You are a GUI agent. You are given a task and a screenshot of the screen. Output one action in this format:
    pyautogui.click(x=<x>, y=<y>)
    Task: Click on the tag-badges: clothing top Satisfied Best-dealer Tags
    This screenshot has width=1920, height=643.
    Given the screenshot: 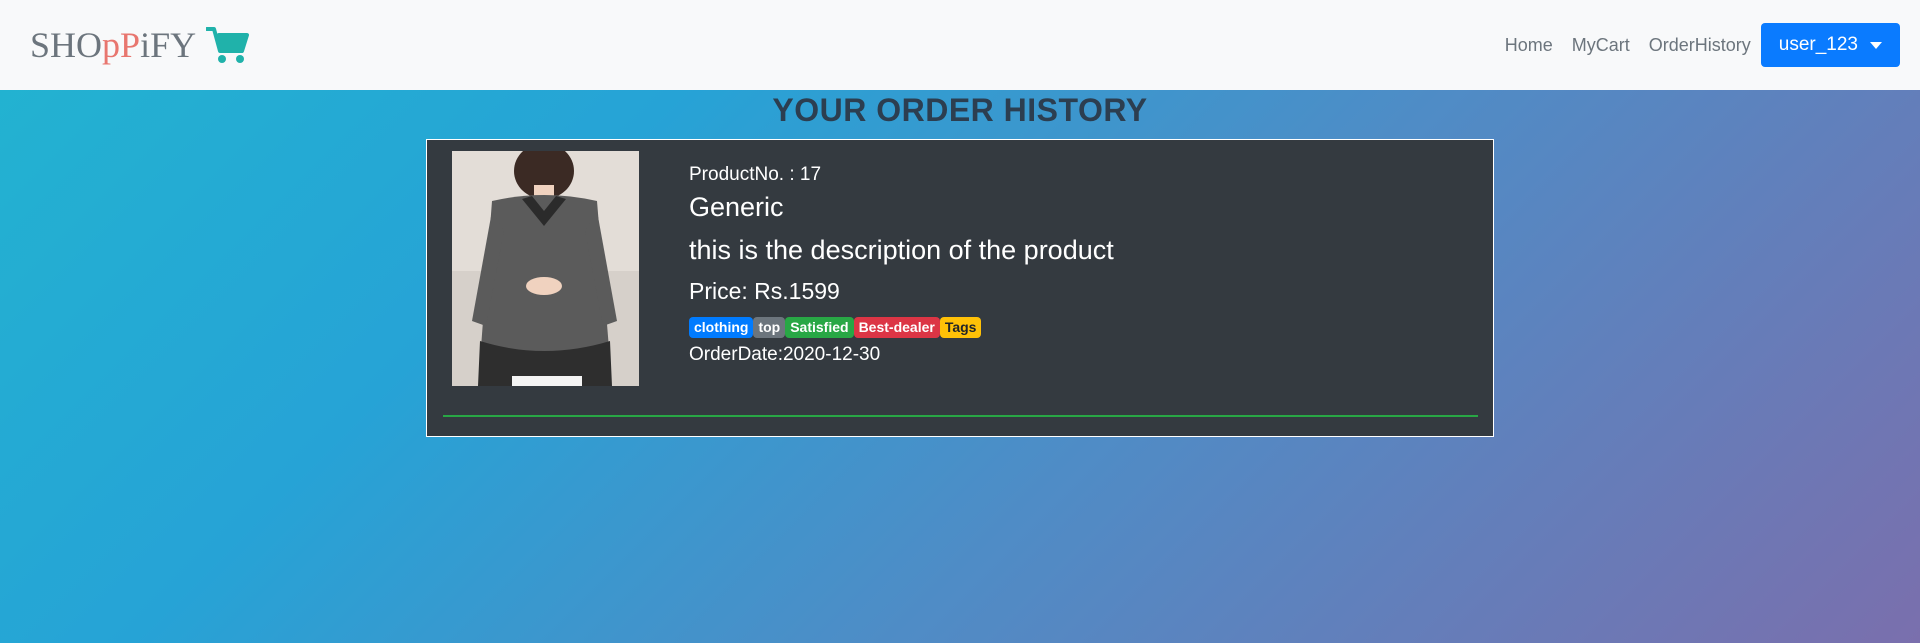 What is the action you would take?
    pyautogui.click(x=901, y=327)
    